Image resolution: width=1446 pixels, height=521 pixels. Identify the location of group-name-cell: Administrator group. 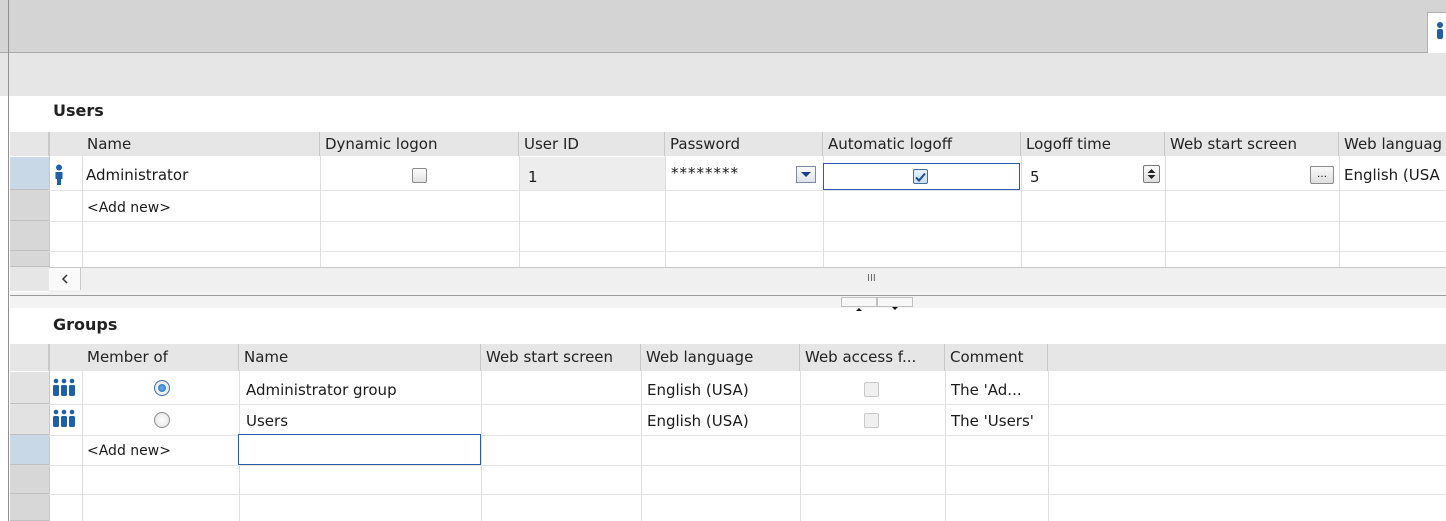
(321, 390).